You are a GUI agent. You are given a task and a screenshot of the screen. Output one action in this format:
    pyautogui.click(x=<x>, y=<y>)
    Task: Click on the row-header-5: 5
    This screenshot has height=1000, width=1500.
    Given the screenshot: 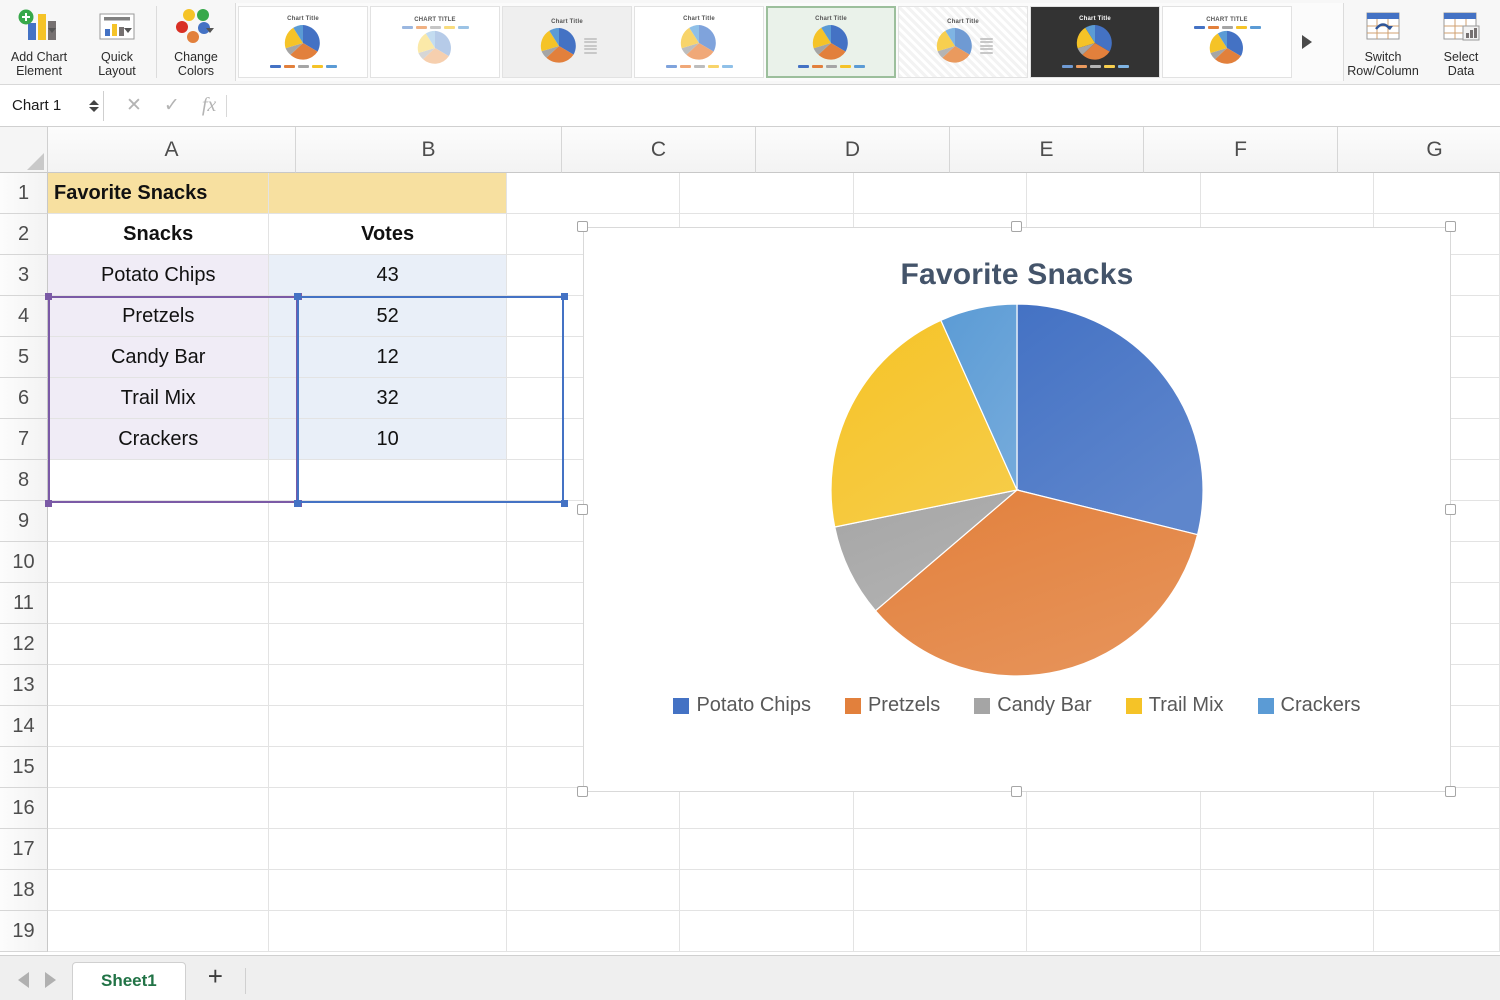 What is the action you would take?
    pyautogui.click(x=24, y=357)
    